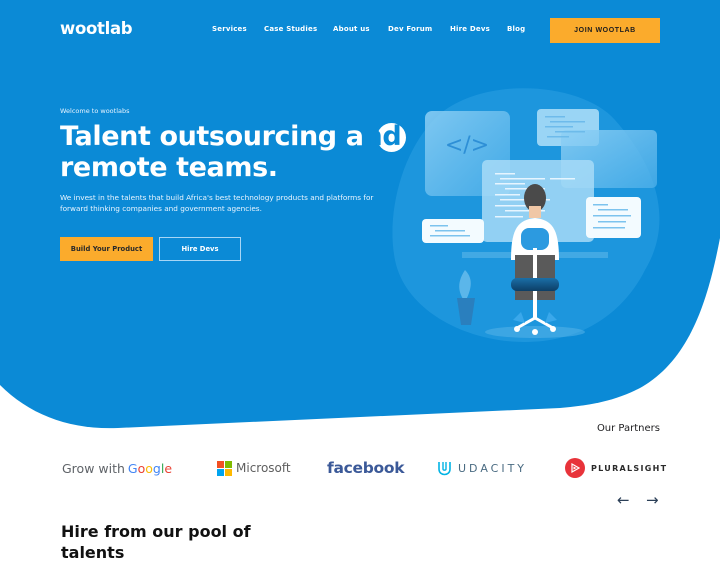 This screenshot has width=720, height=563. I want to click on talent-pool-heading: Hire from our pool of talents, so click(156, 542).